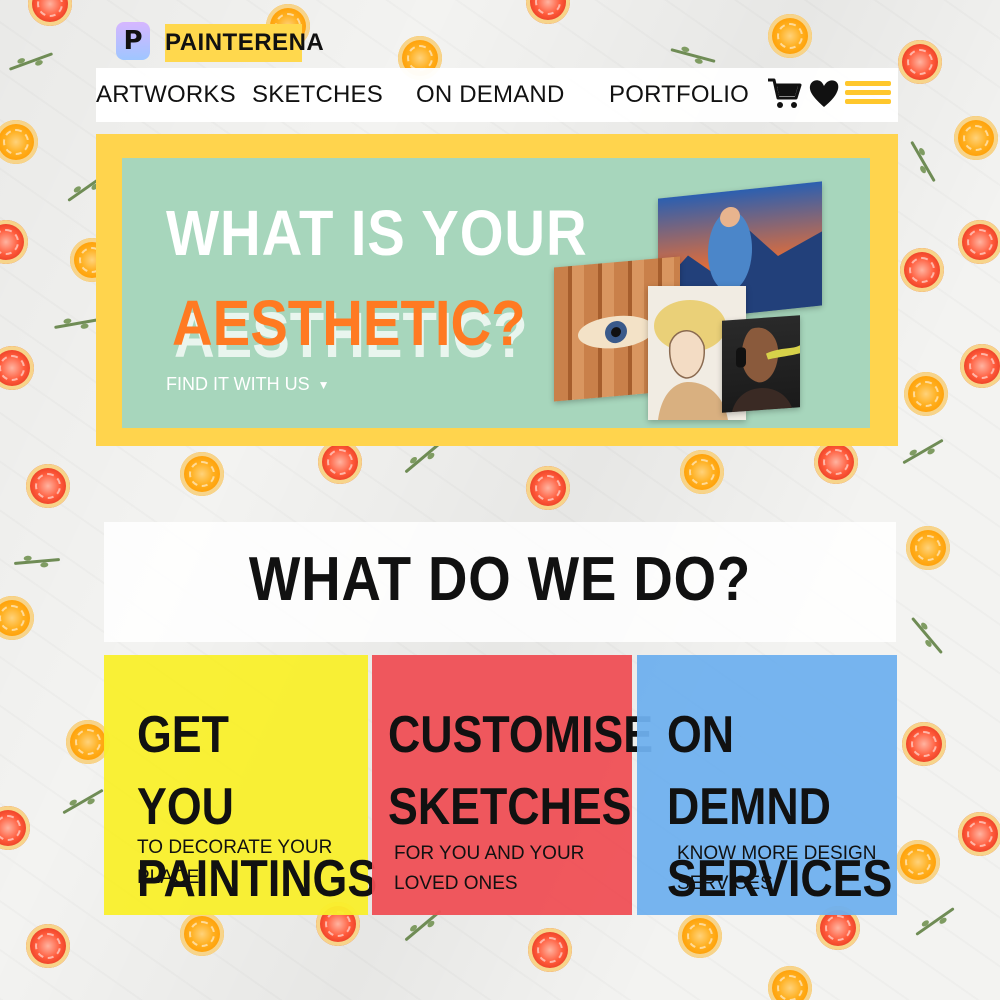 The height and width of the screenshot is (1000, 1000). I want to click on service-card-title: CUSTOMISE SKETCHES, so click(520, 771).